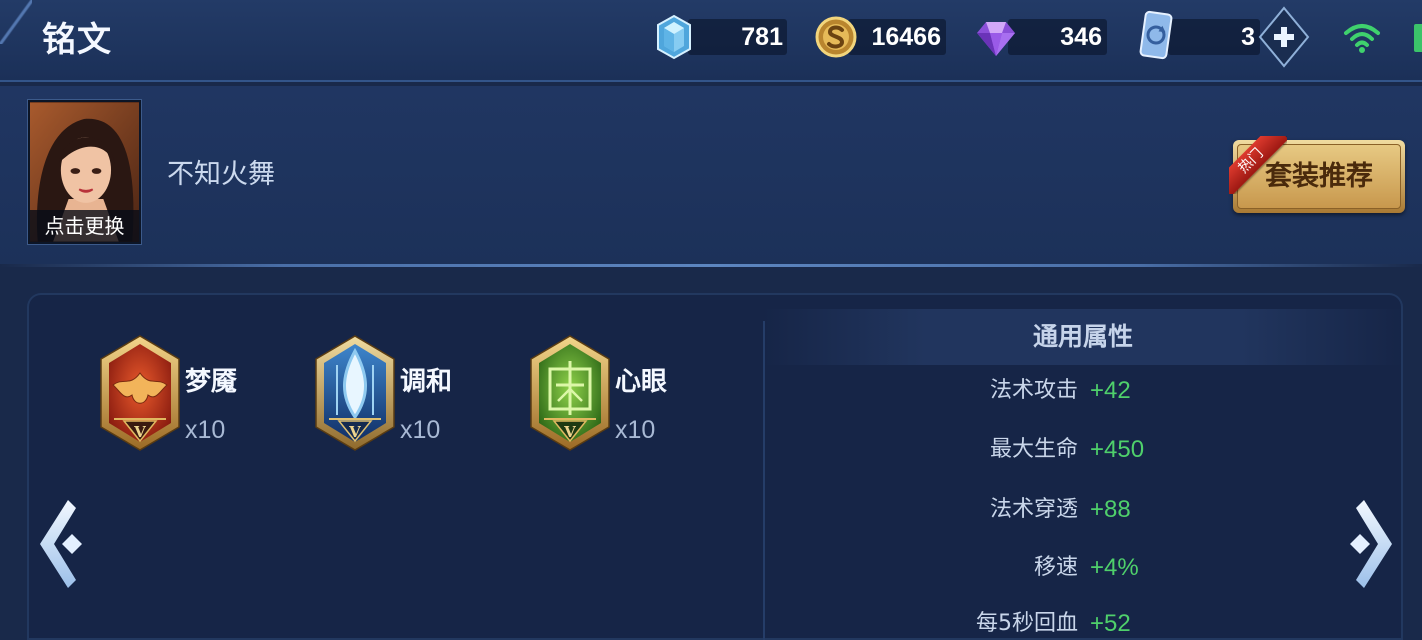 Image resolution: width=1422 pixels, height=640 pixels. Describe the element at coordinates (1418, 38) in the screenshot. I see `battery-icon` at that location.